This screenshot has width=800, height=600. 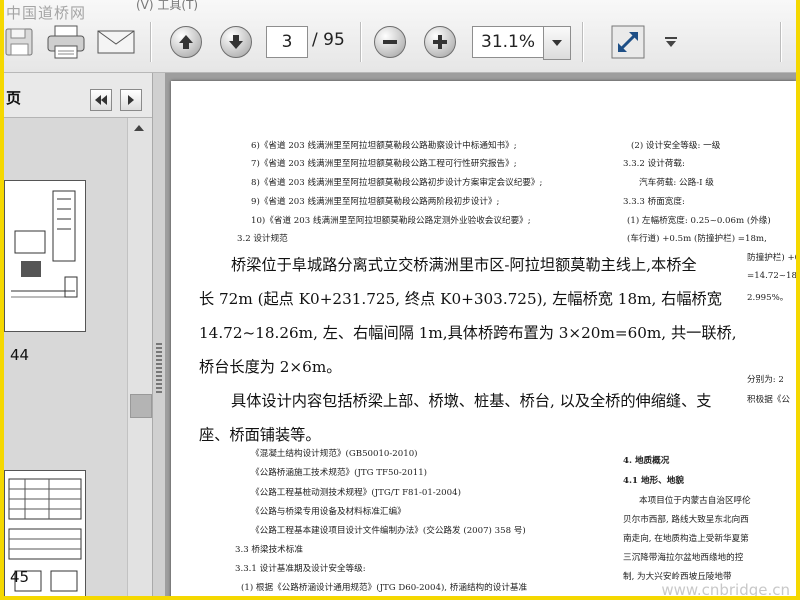 I want to click on chevron-down-icon, so click(x=557, y=43).